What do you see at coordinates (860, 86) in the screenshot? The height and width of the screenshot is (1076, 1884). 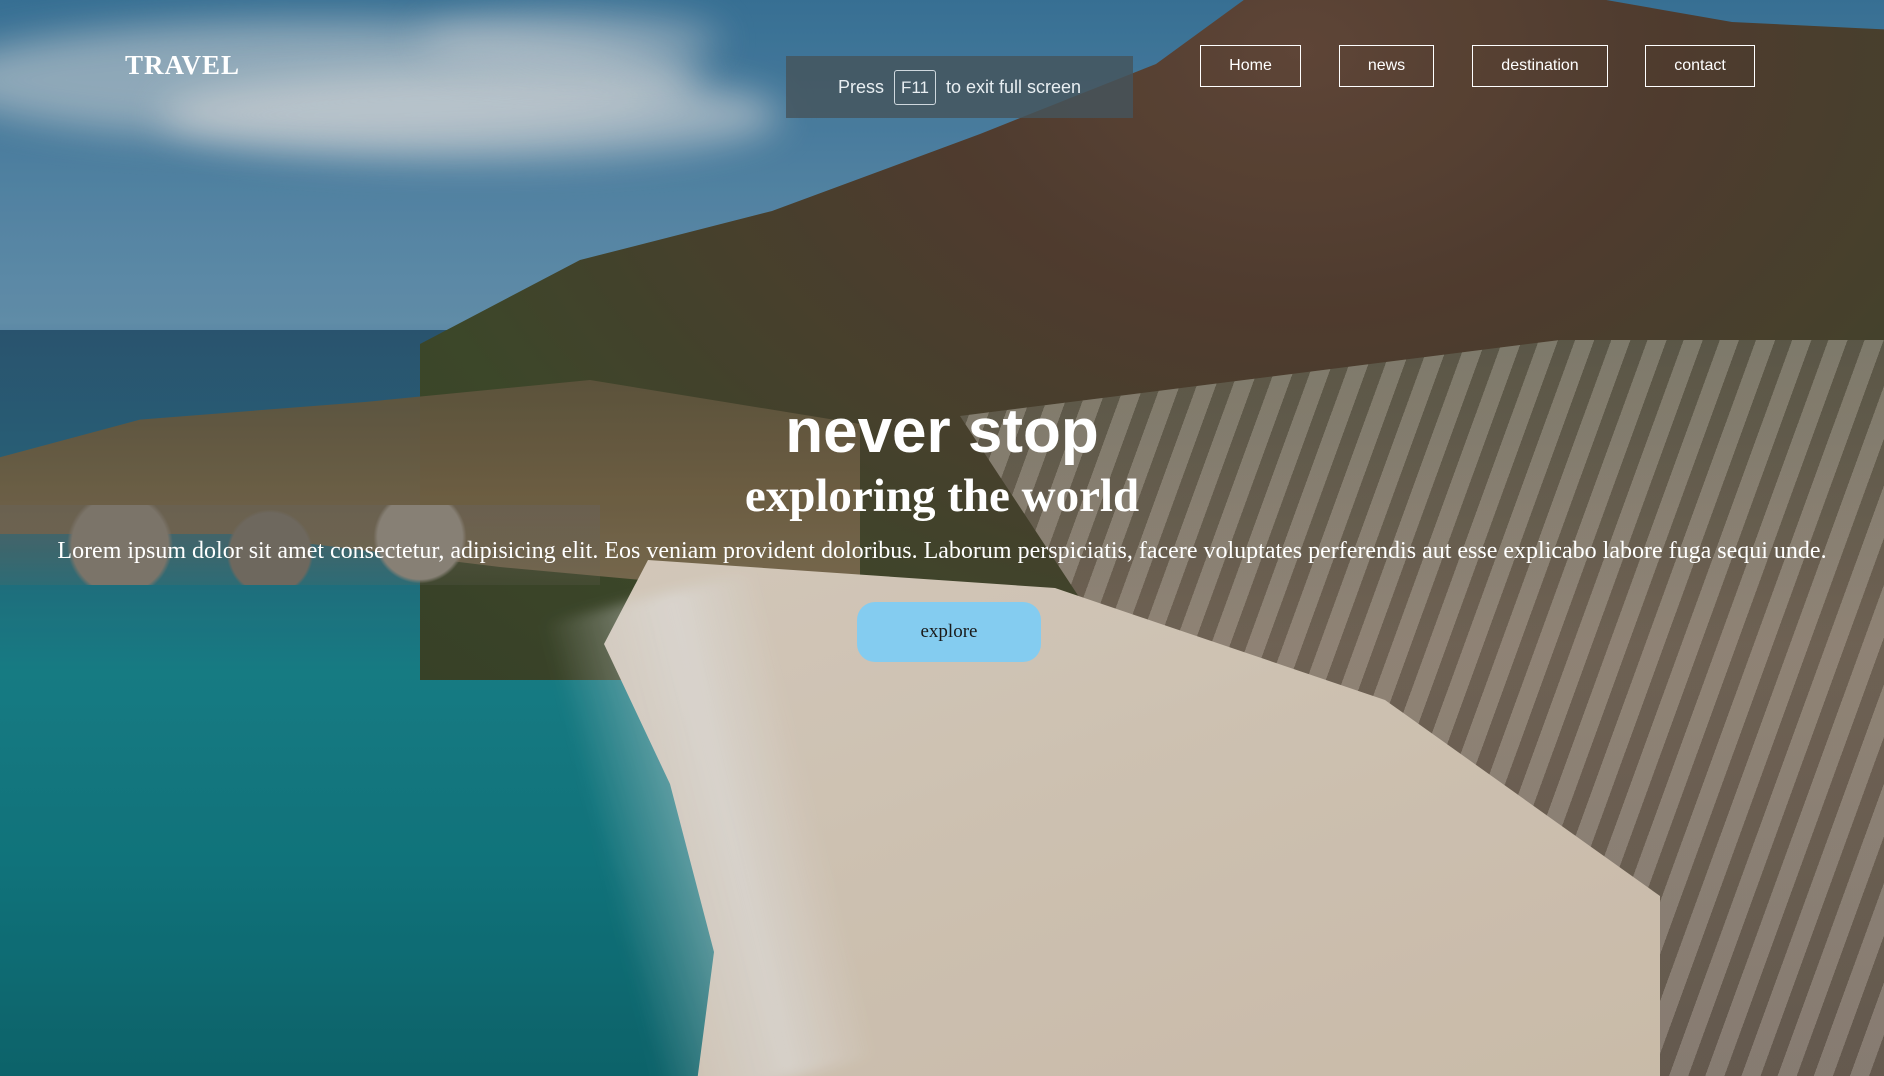 I see `fullscreen-notice-prefix: Press` at bounding box center [860, 86].